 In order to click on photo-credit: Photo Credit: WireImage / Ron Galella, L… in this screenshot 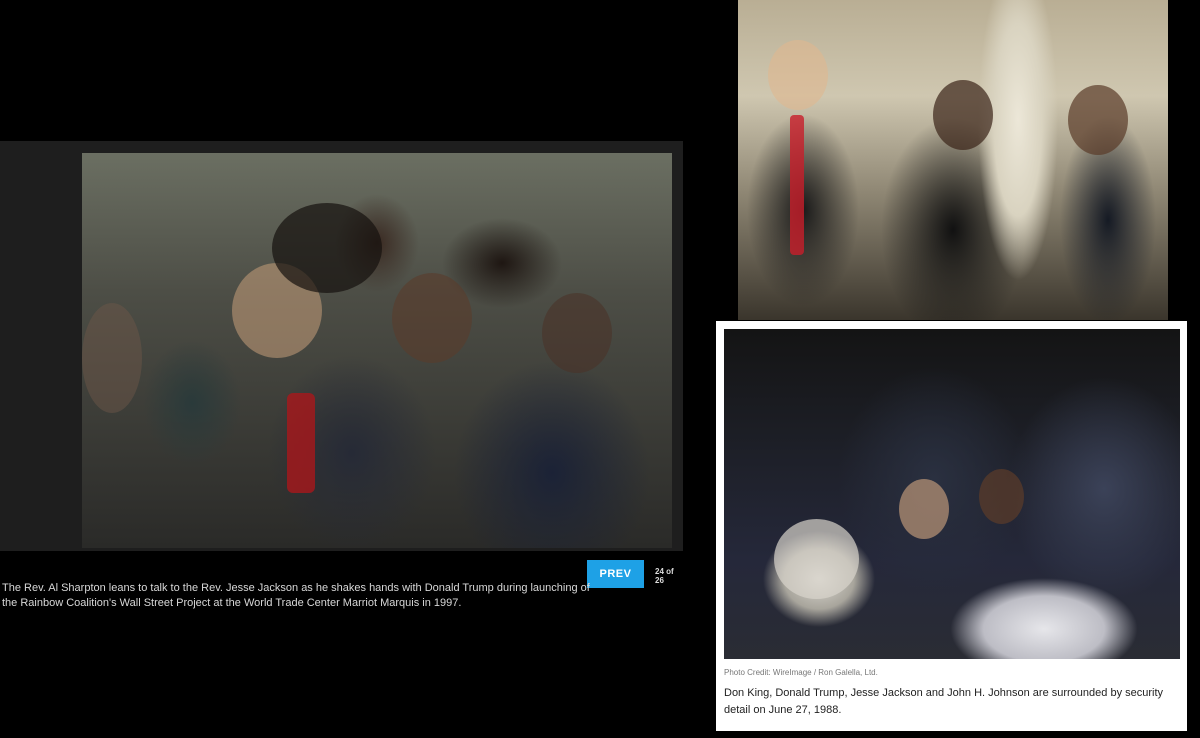, I will do `click(801, 672)`.